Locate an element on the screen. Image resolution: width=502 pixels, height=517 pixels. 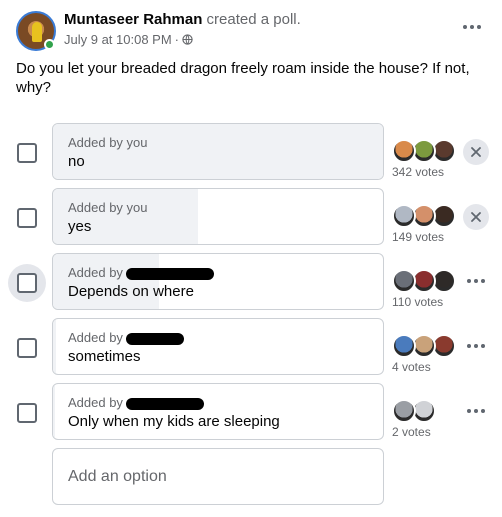
vote-count: 4 votes is located at coordinates (411, 367).